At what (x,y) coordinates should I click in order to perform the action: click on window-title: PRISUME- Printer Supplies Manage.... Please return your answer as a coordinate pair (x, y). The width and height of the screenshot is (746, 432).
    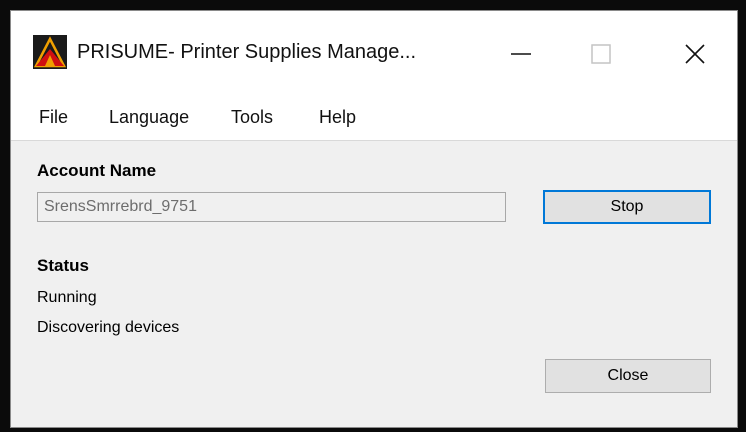
    Looking at the image, I should click on (247, 52).